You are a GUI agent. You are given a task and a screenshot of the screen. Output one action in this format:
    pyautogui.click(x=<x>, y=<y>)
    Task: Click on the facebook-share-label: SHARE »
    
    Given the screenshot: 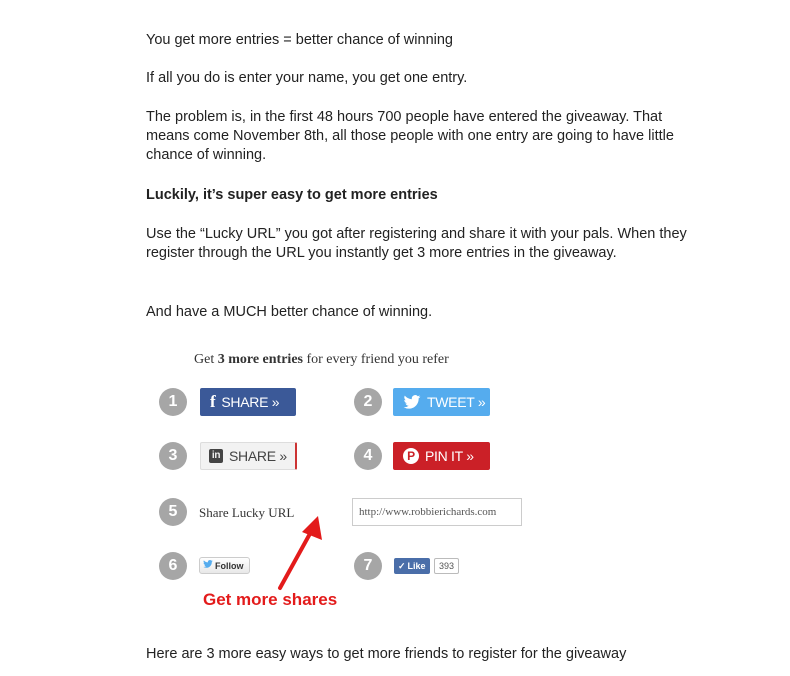 What is the action you would take?
    pyautogui.click(x=250, y=402)
    